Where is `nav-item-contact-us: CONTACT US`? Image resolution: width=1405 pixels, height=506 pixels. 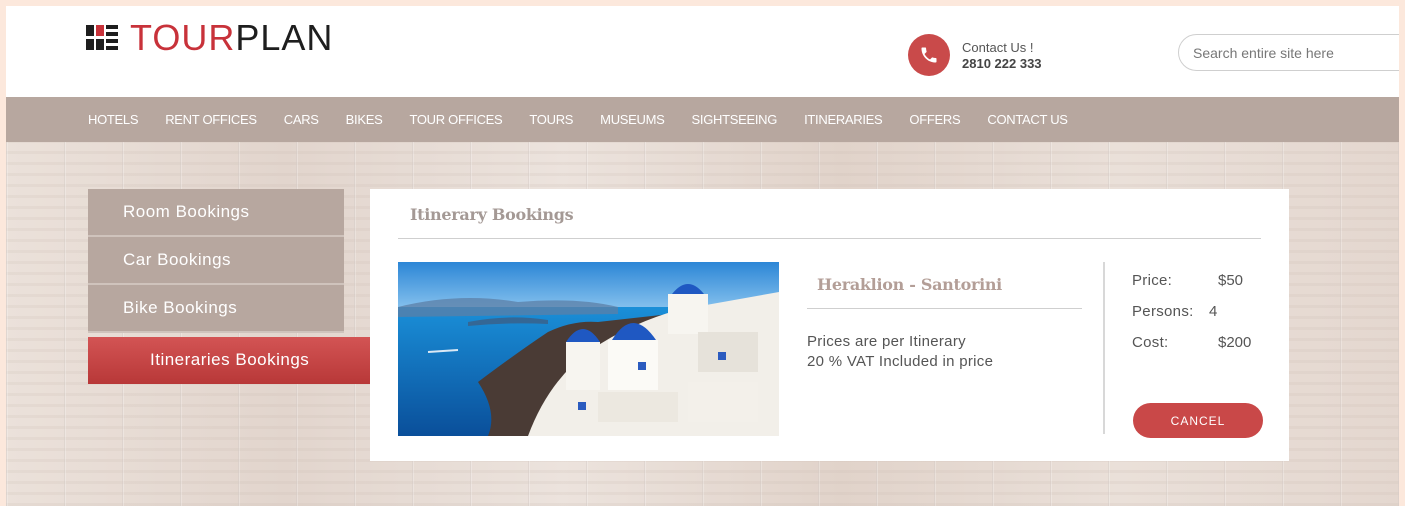 nav-item-contact-us: CONTACT US is located at coordinates (1027, 119).